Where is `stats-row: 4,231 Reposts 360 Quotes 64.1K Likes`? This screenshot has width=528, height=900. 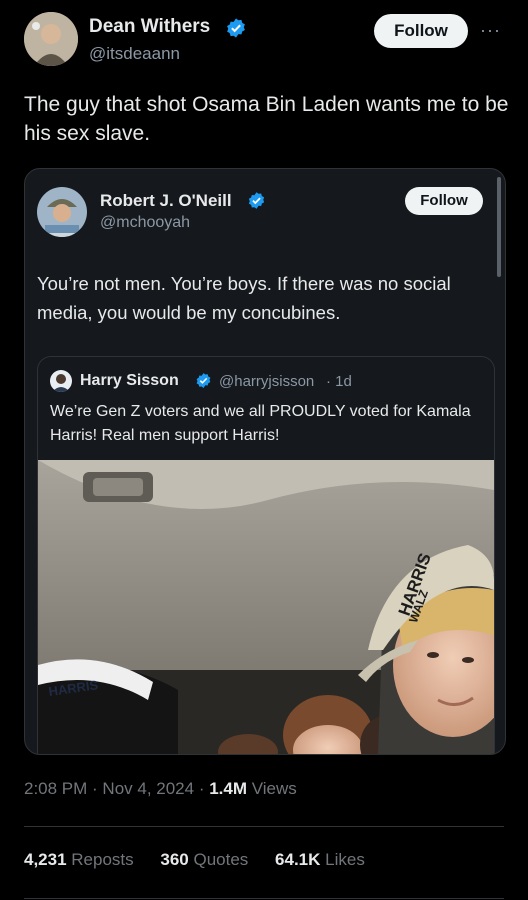 stats-row: 4,231 Reposts 360 Quotes 64.1K Likes is located at coordinates (194, 860).